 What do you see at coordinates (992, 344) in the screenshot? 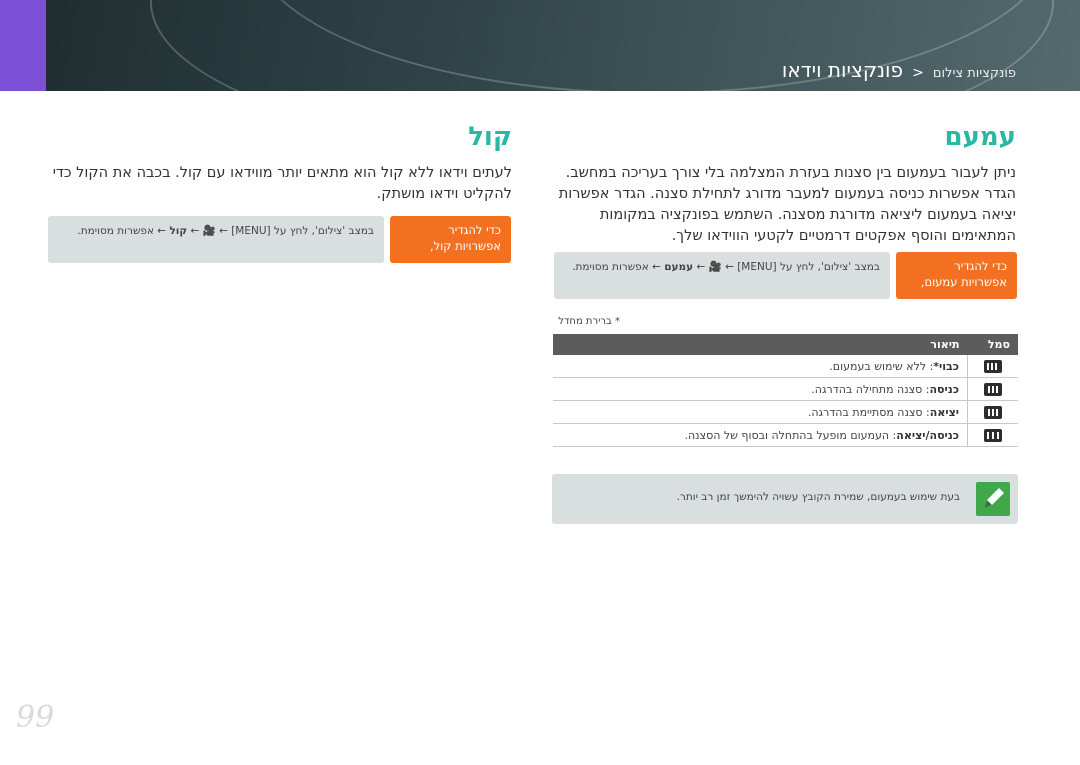
I see `column-icon-header: סמל` at bounding box center [992, 344].